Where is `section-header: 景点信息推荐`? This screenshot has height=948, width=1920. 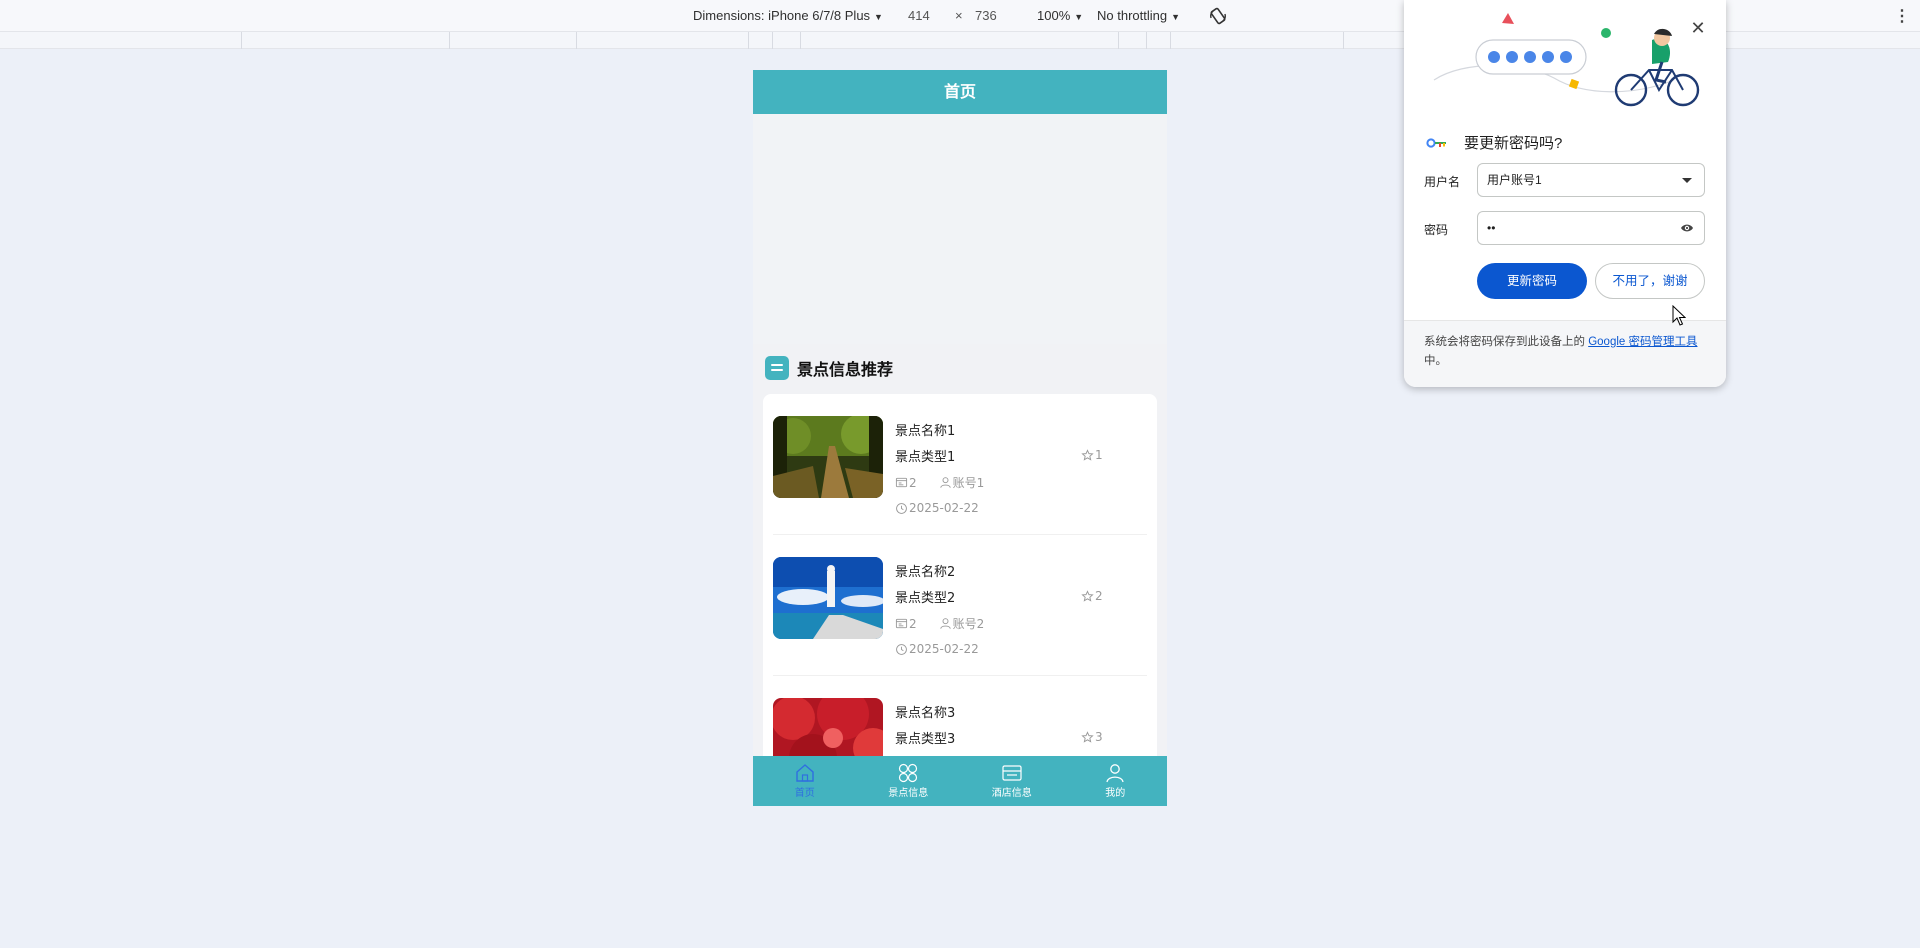
section-header: 景点信息推荐 is located at coordinates (829, 368).